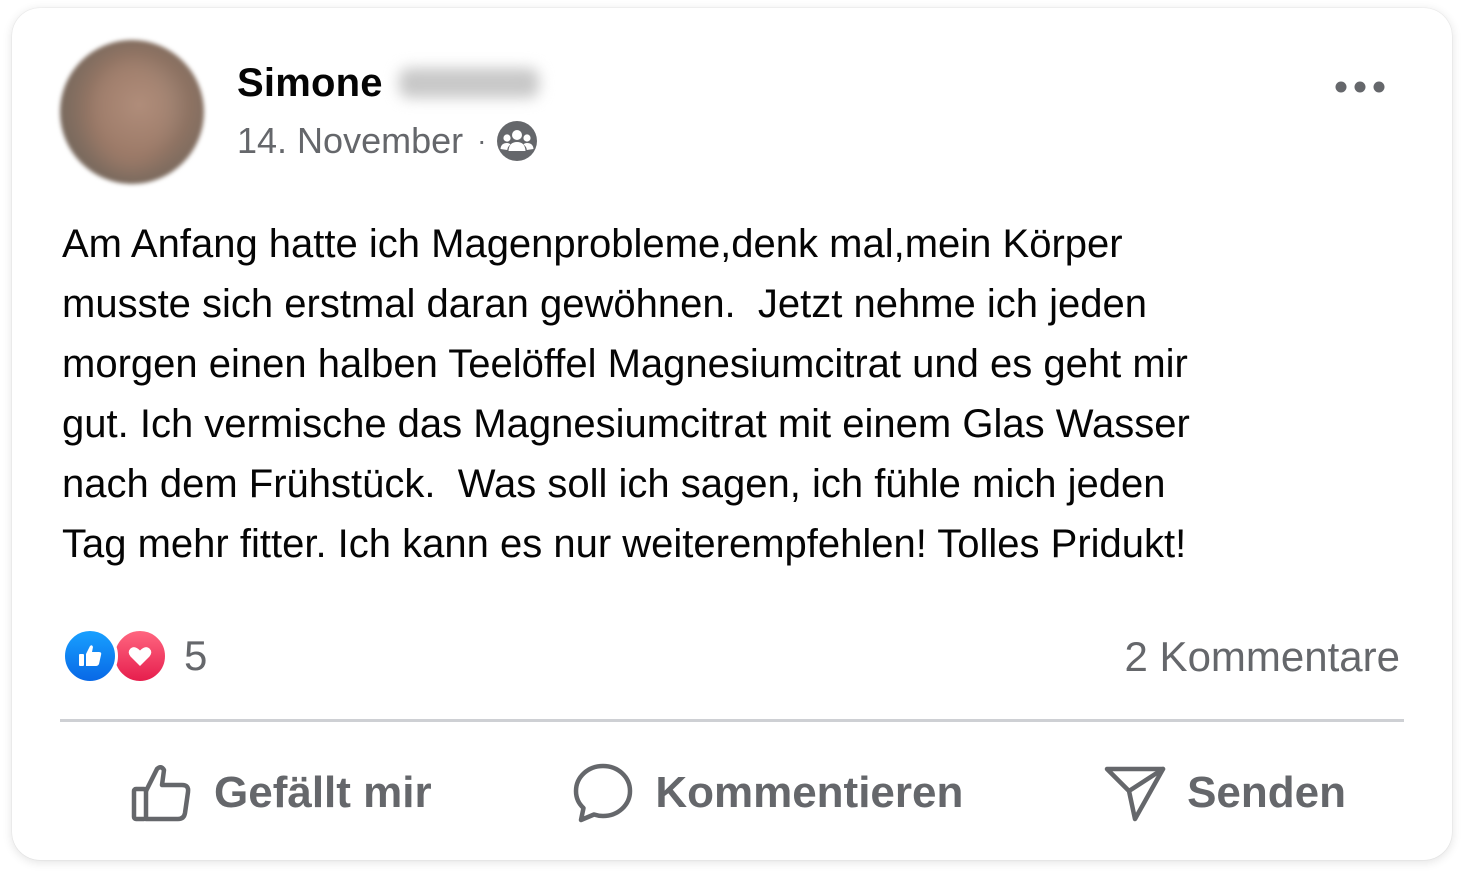  What do you see at coordinates (468, 83) in the screenshot?
I see `blurred-surname` at bounding box center [468, 83].